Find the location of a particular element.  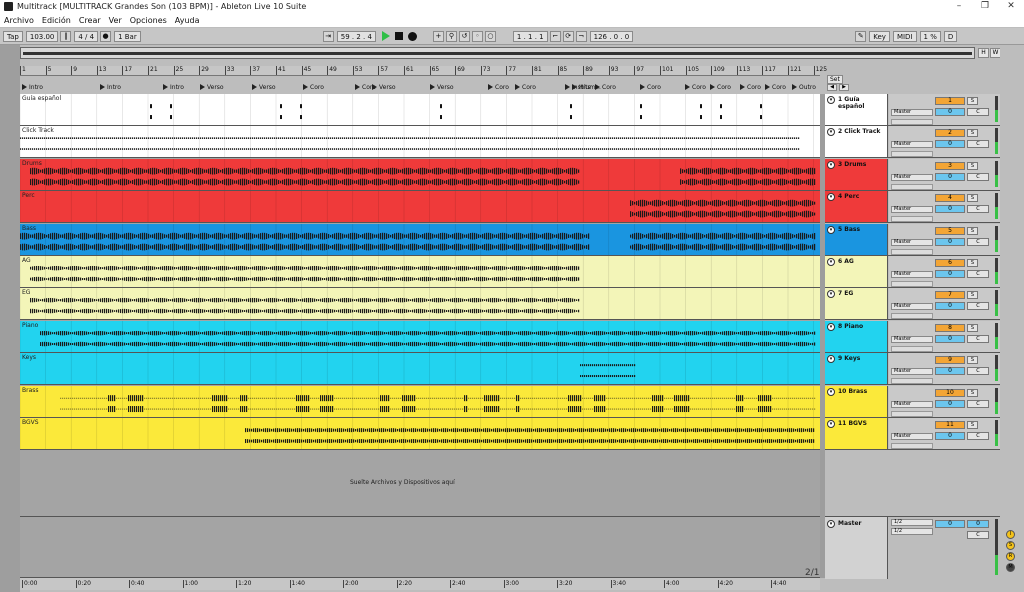

master-output-select: 1/2 is located at coordinates (912, 522).